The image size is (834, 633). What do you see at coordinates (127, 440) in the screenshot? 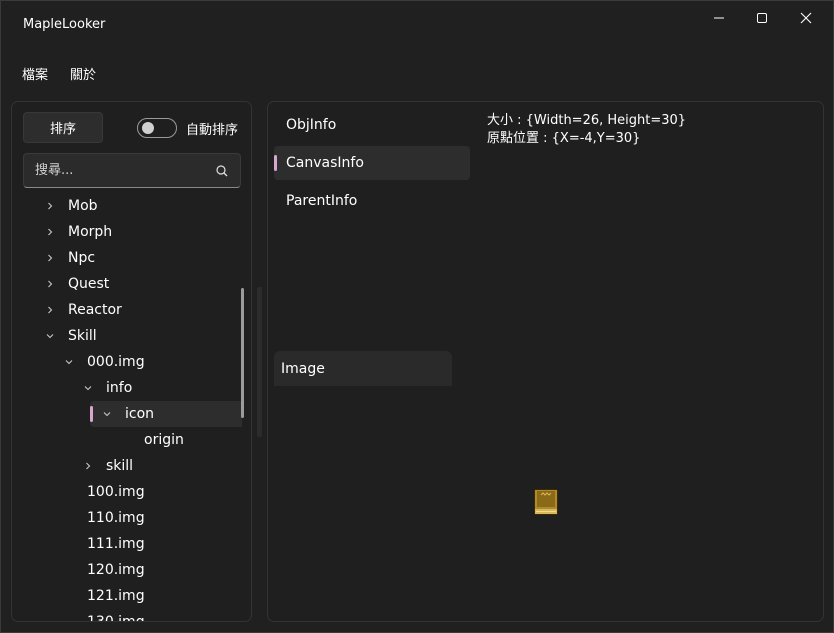
I see `tree-item: origin` at bounding box center [127, 440].